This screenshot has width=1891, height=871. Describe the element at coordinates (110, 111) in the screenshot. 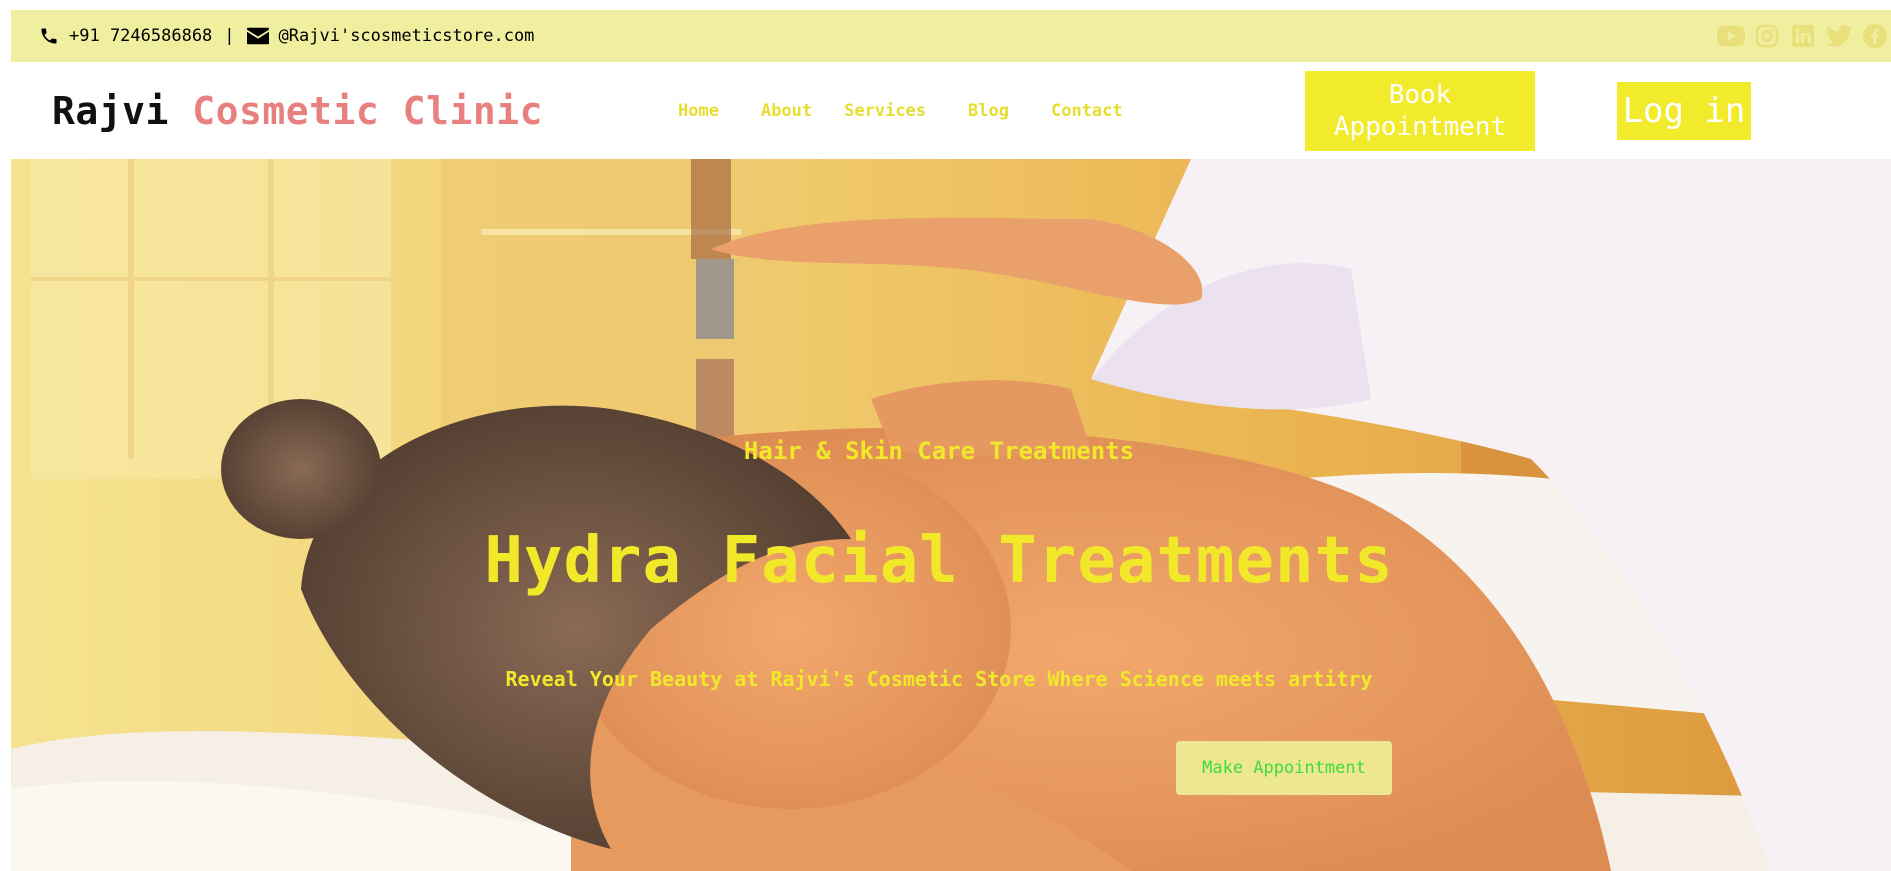

I see `brand-name-first: Rajvi` at that location.